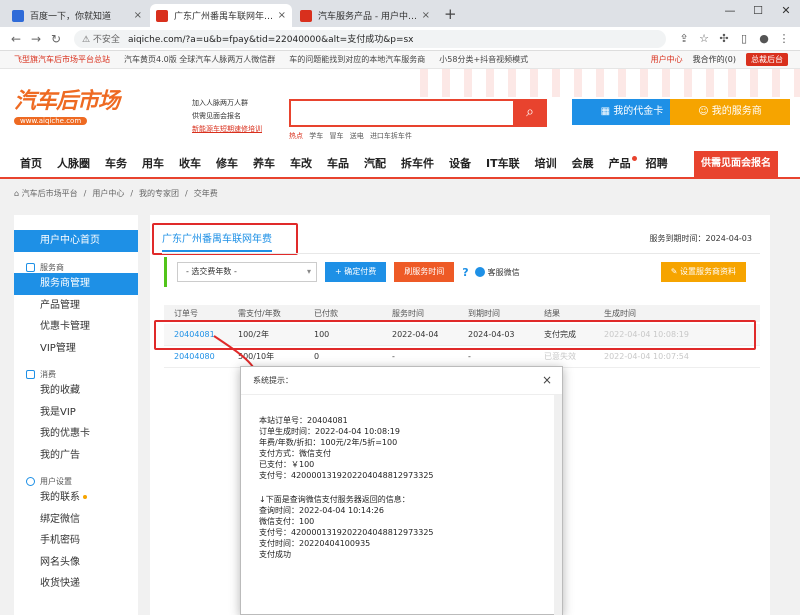 The image size is (800, 615). Describe the element at coordinates (76, 306) in the screenshot. I see `sidebar-item-product-management: 产品管理` at that location.